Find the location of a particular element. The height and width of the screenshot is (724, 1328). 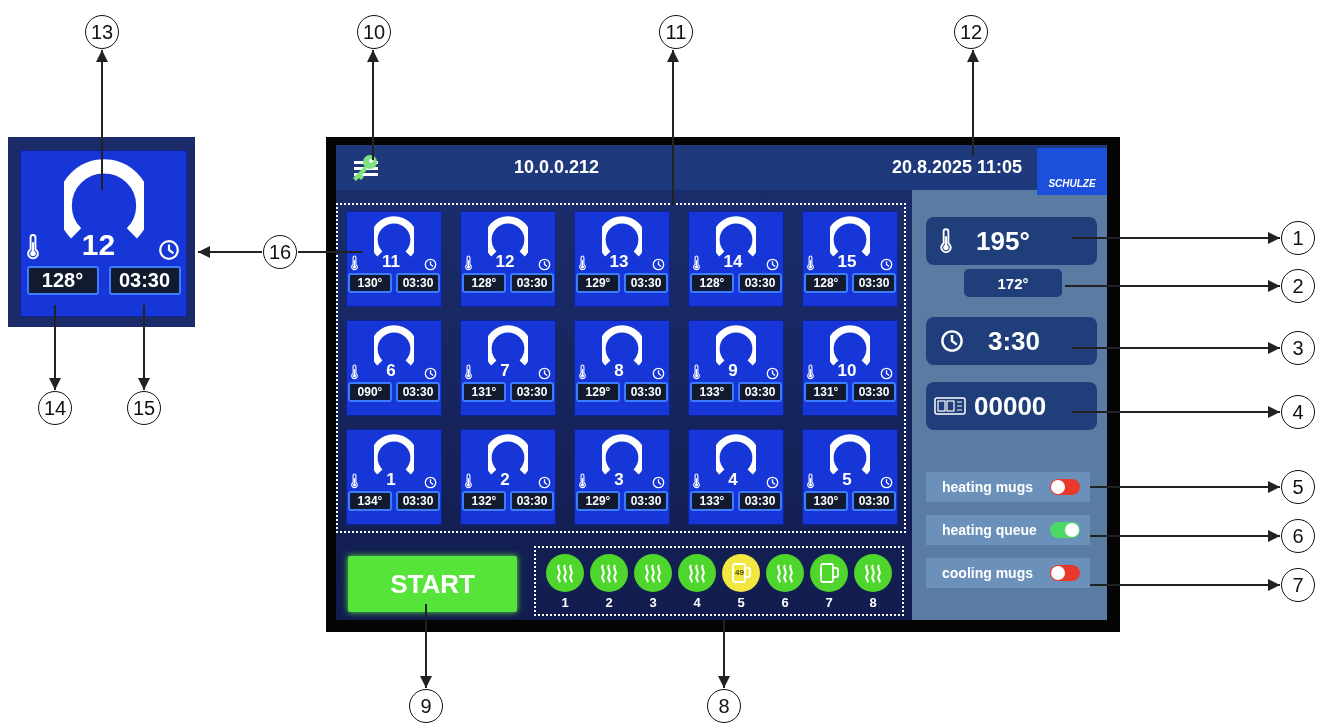

pot-tile: 5 130° 03:30 is located at coordinates (850, 477).